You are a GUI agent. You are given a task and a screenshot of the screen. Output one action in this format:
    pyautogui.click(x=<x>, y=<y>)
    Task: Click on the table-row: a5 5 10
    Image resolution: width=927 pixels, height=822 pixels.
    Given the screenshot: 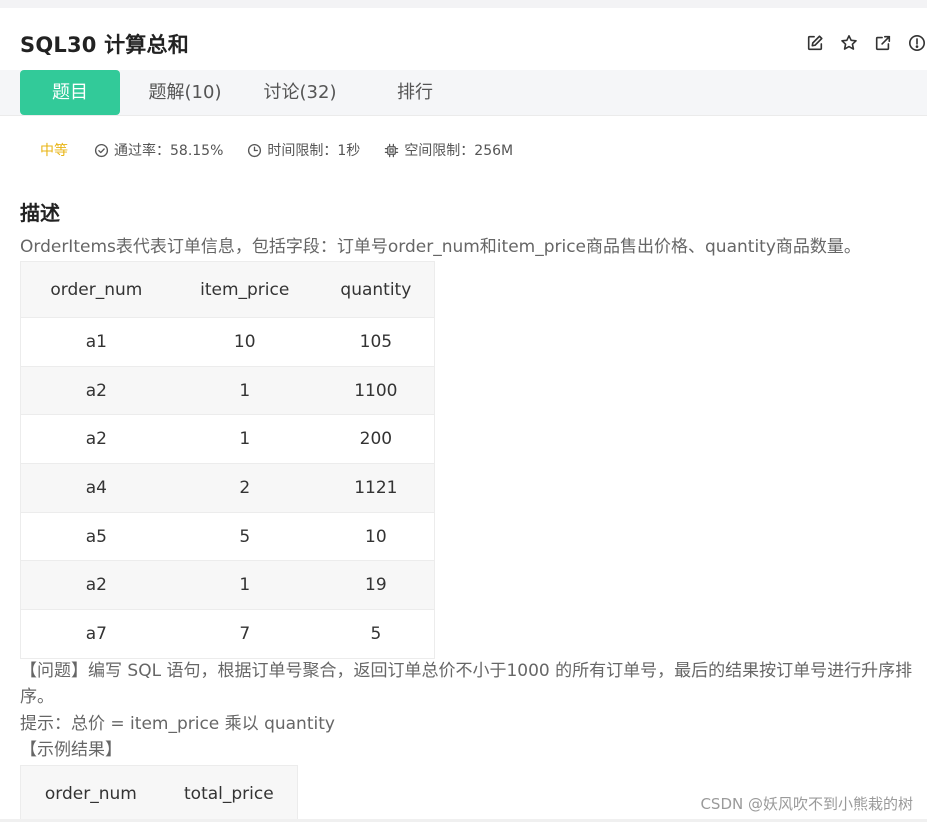 What is the action you would take?
    pyautogui.click(x=227, y=537)
    